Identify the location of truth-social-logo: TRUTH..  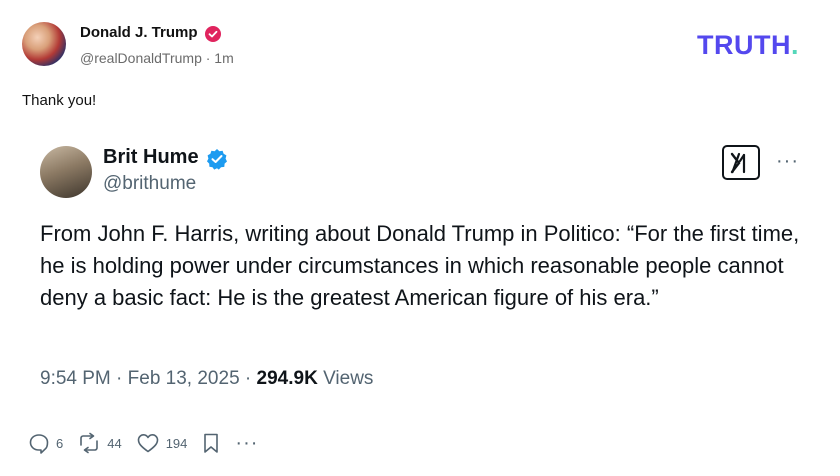
(748, 45).